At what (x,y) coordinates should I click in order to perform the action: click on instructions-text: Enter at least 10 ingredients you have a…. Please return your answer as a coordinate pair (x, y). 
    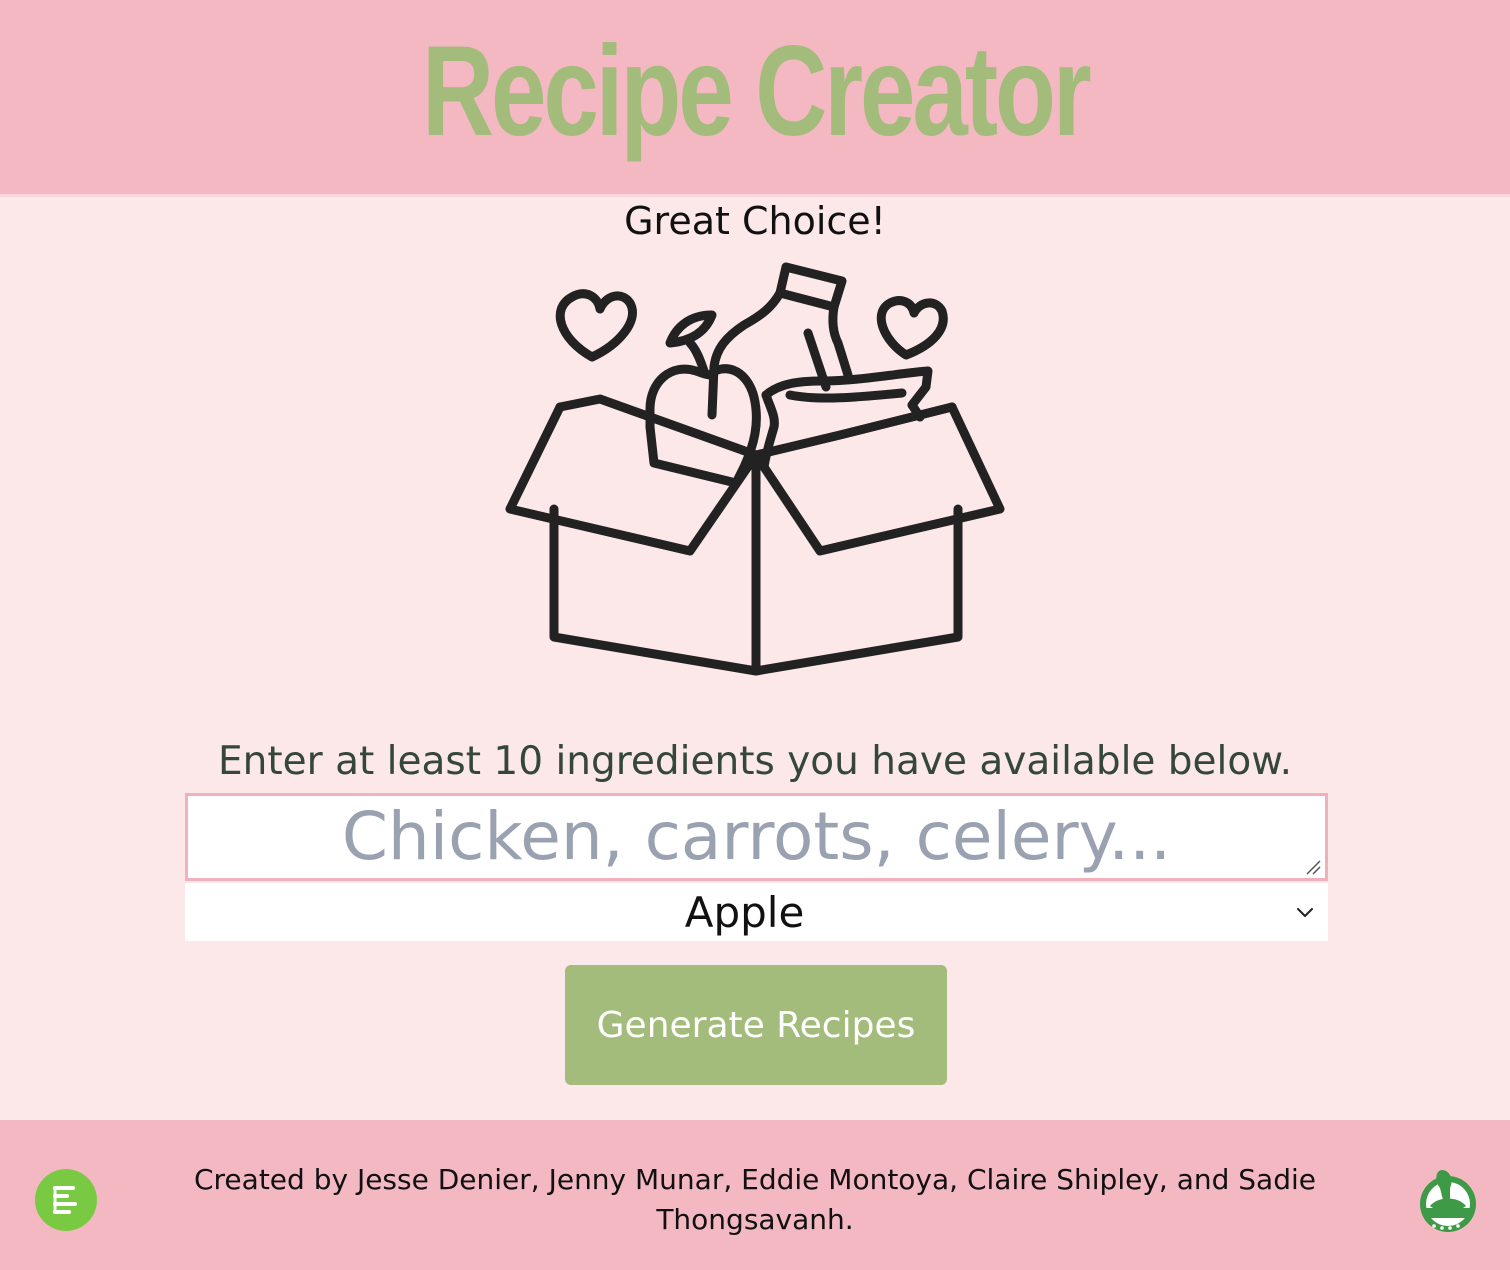
    Looking at the image, I should click on (755, 761).